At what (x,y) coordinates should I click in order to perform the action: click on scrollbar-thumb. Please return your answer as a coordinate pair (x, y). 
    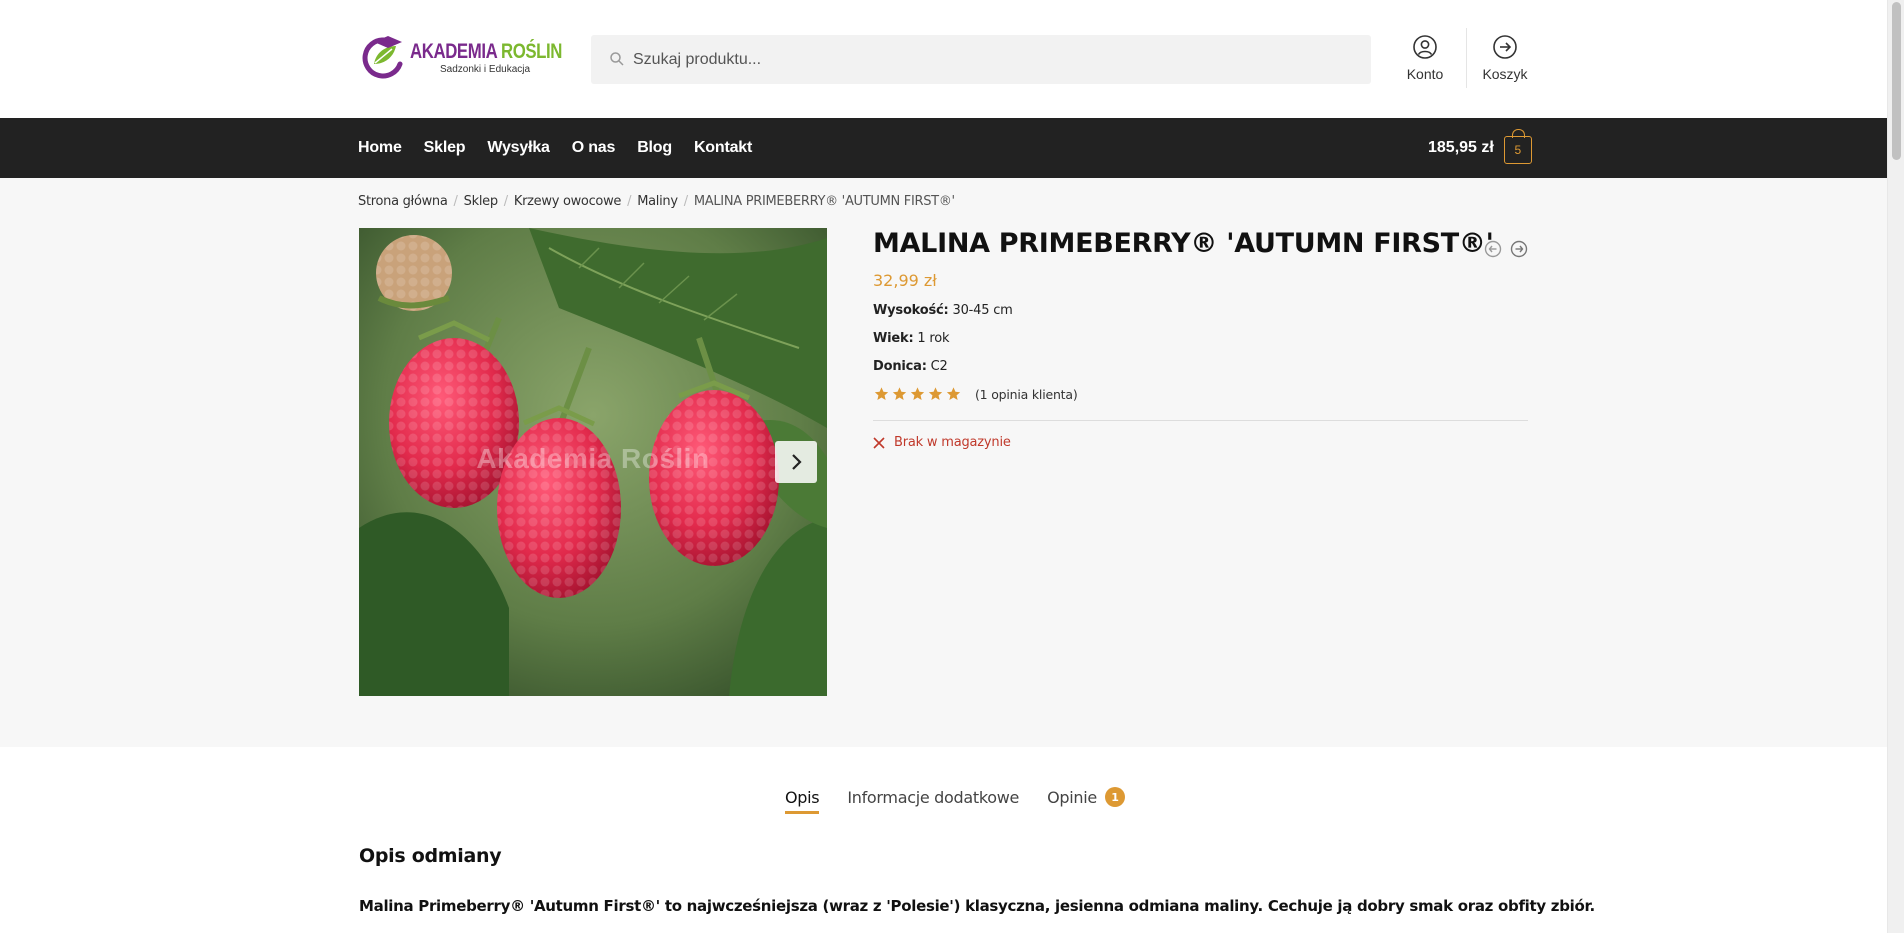
    Looking at the image, I should click on (1896, 81).